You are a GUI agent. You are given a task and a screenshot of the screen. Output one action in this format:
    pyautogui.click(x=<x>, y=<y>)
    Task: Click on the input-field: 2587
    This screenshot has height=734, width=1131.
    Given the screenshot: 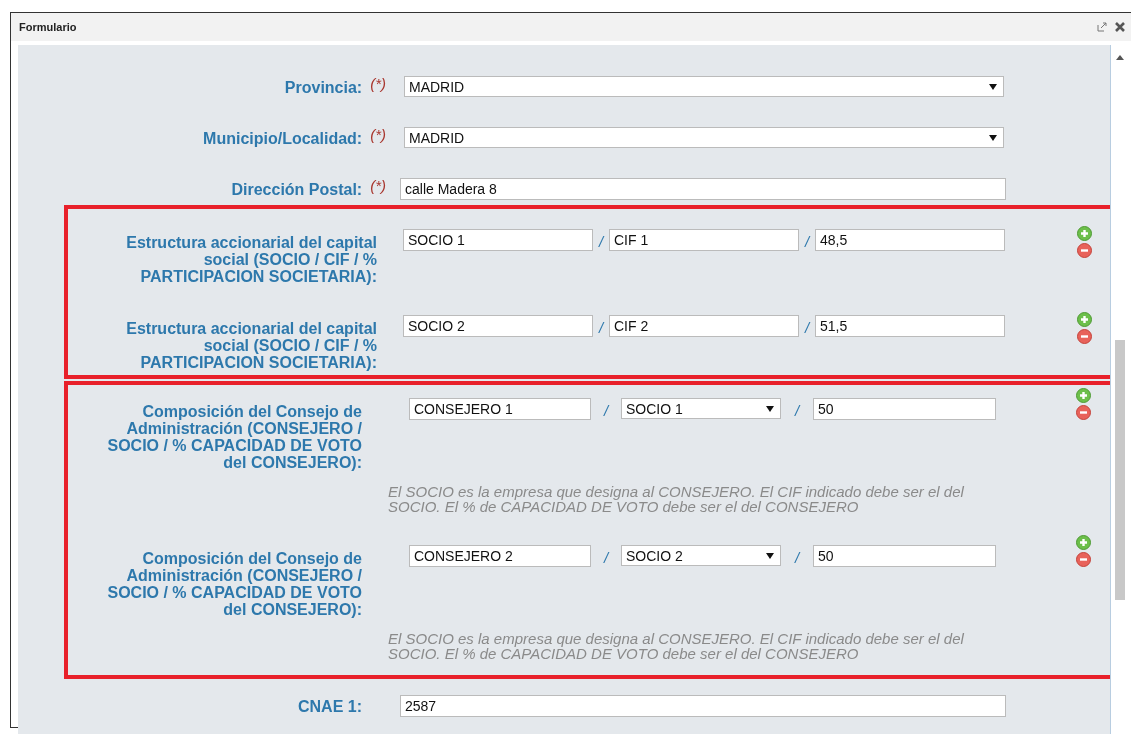 What is the action you would take?
    pyautogui.click(x=703, y=706)
    